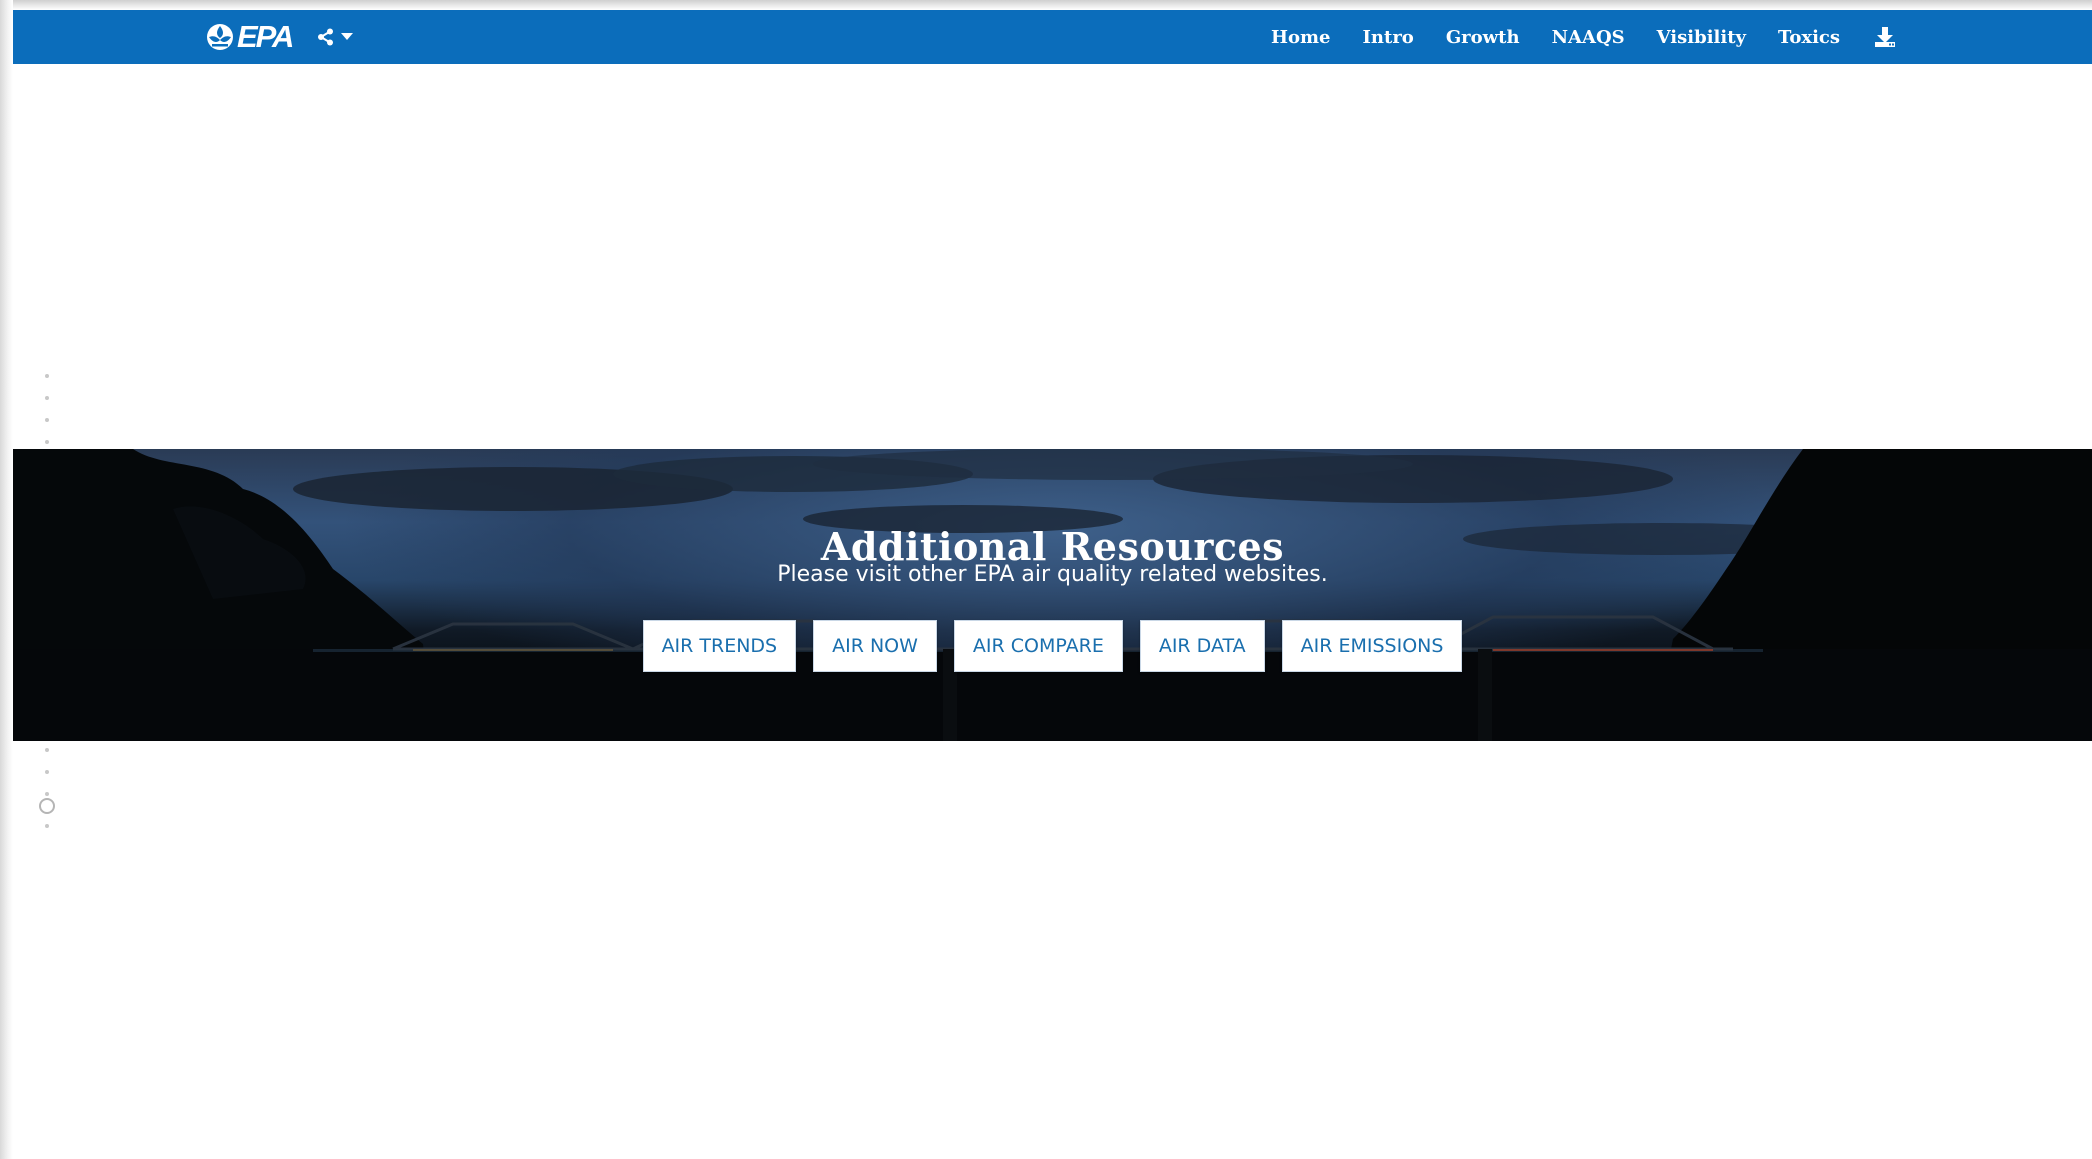 The height and width of the screenshot is (1159, 2092). I want to click on air-now-button: AIR NOW, so click(875, 646).